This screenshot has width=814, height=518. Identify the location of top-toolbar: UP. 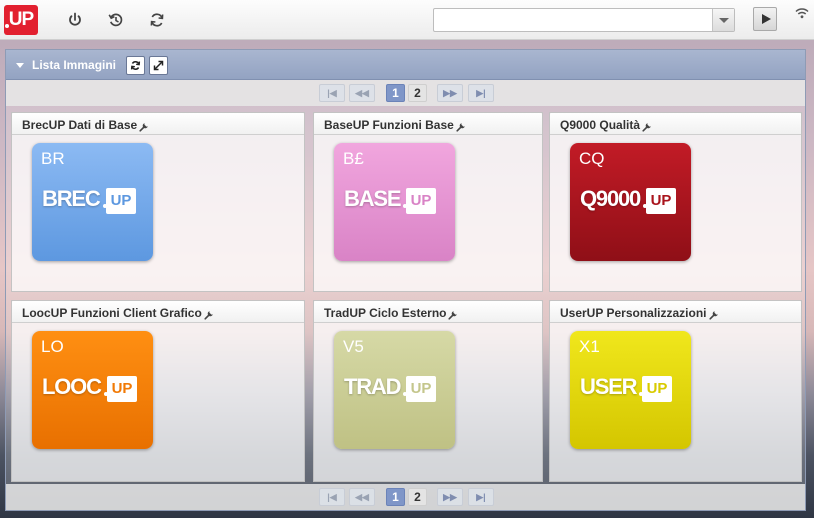
(407, 20).